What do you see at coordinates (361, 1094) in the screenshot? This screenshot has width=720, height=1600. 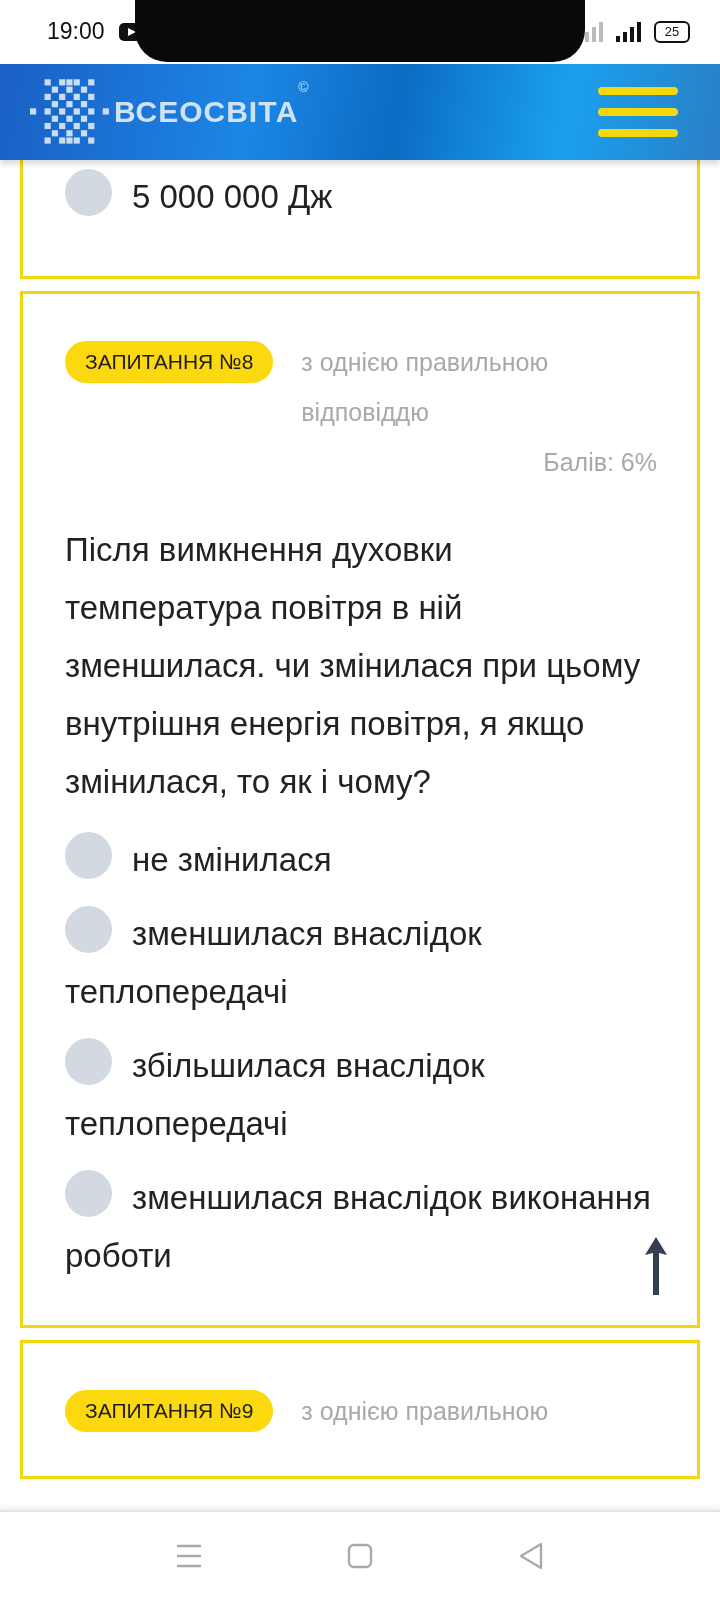 I see `answer-option: збільшилася внаслідок теплопередачі` at bounding box center [361, 1094].